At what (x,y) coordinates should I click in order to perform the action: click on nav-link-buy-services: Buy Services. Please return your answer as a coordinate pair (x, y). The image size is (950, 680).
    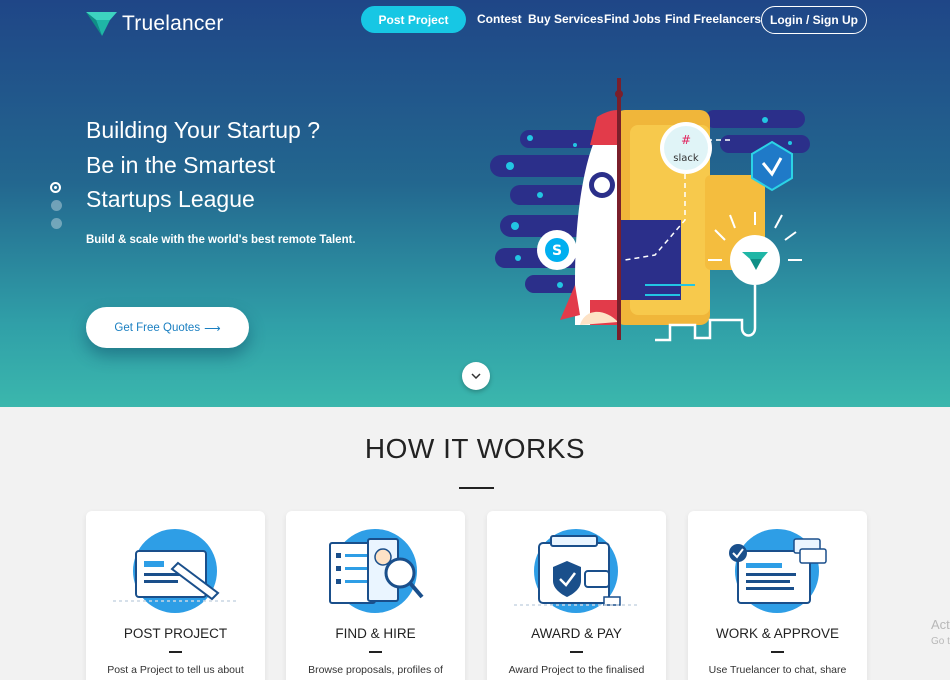
    Looking at the image, I should click on (565, 19).